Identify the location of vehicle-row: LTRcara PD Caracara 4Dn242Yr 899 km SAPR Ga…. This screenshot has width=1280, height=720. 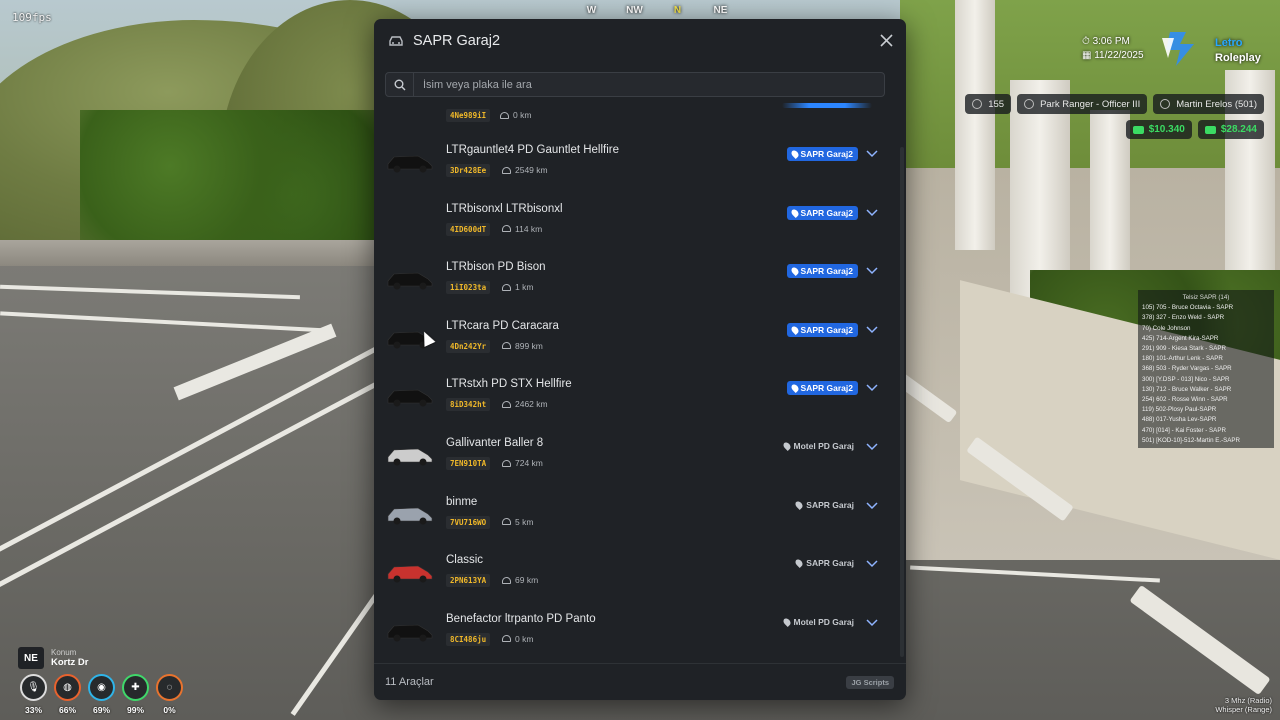
(634, 341).